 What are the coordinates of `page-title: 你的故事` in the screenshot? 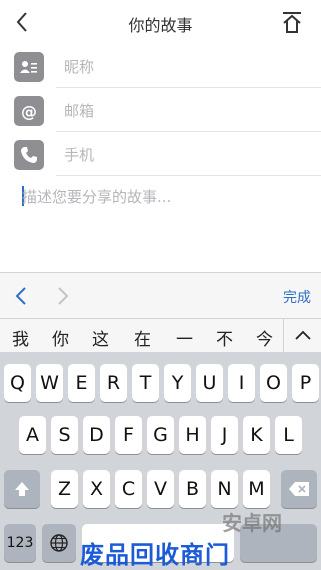 It's located at (160, 25).